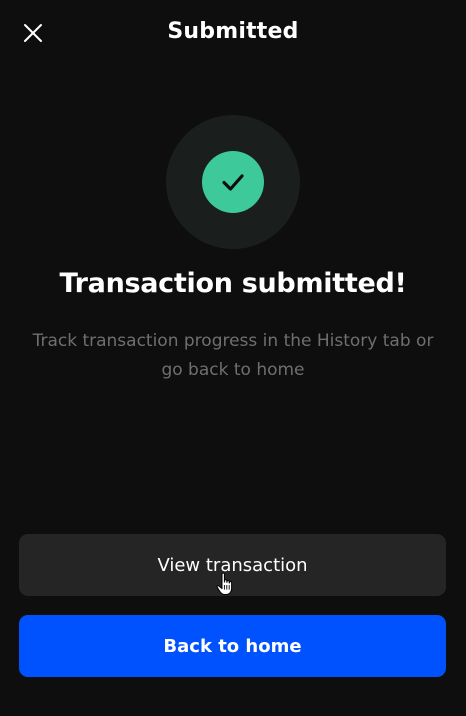  I want to click on page-title: Submitted, so click(233, 31).